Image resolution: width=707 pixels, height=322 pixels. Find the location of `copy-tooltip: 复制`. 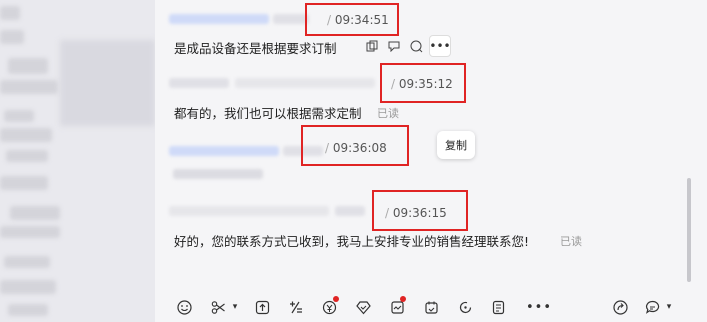

copy-tooltip: 复制 is located at coordinates (456, 145).